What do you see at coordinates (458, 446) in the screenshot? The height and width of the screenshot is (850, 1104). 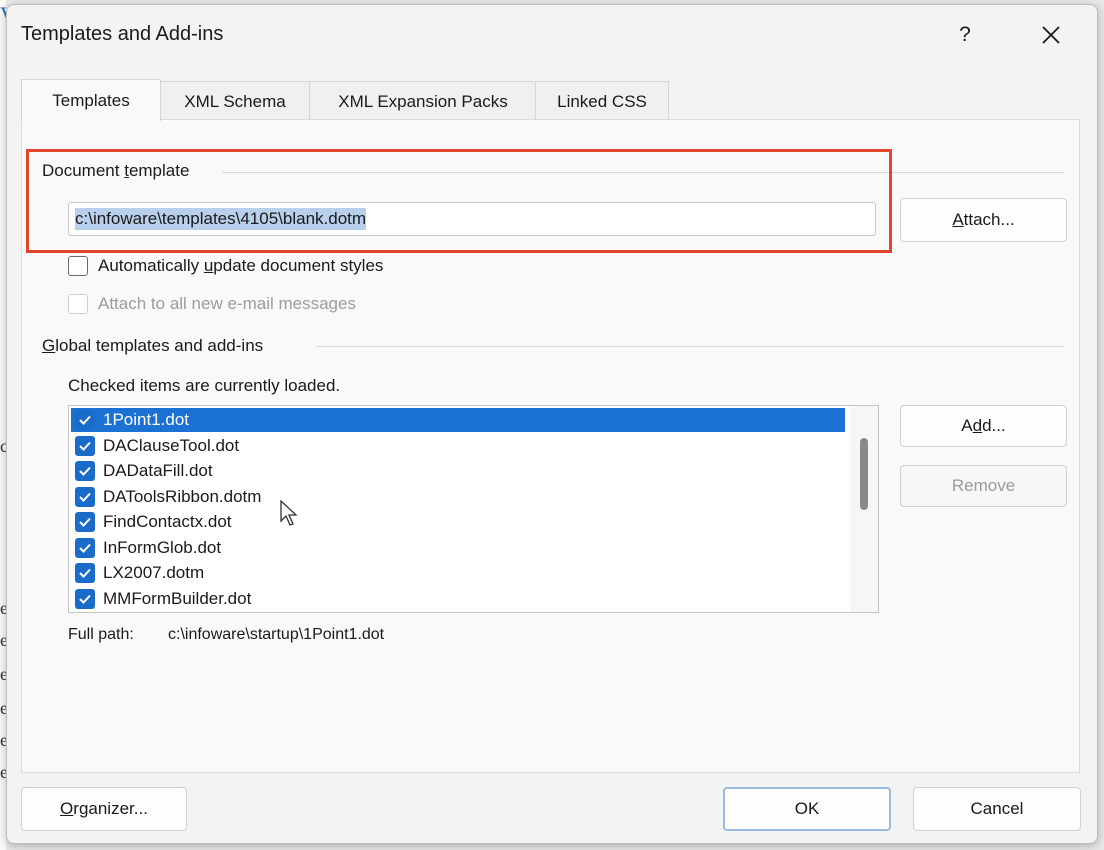 I see `list-item: DAClauseTool.dot` at bounding box center [458, 446].